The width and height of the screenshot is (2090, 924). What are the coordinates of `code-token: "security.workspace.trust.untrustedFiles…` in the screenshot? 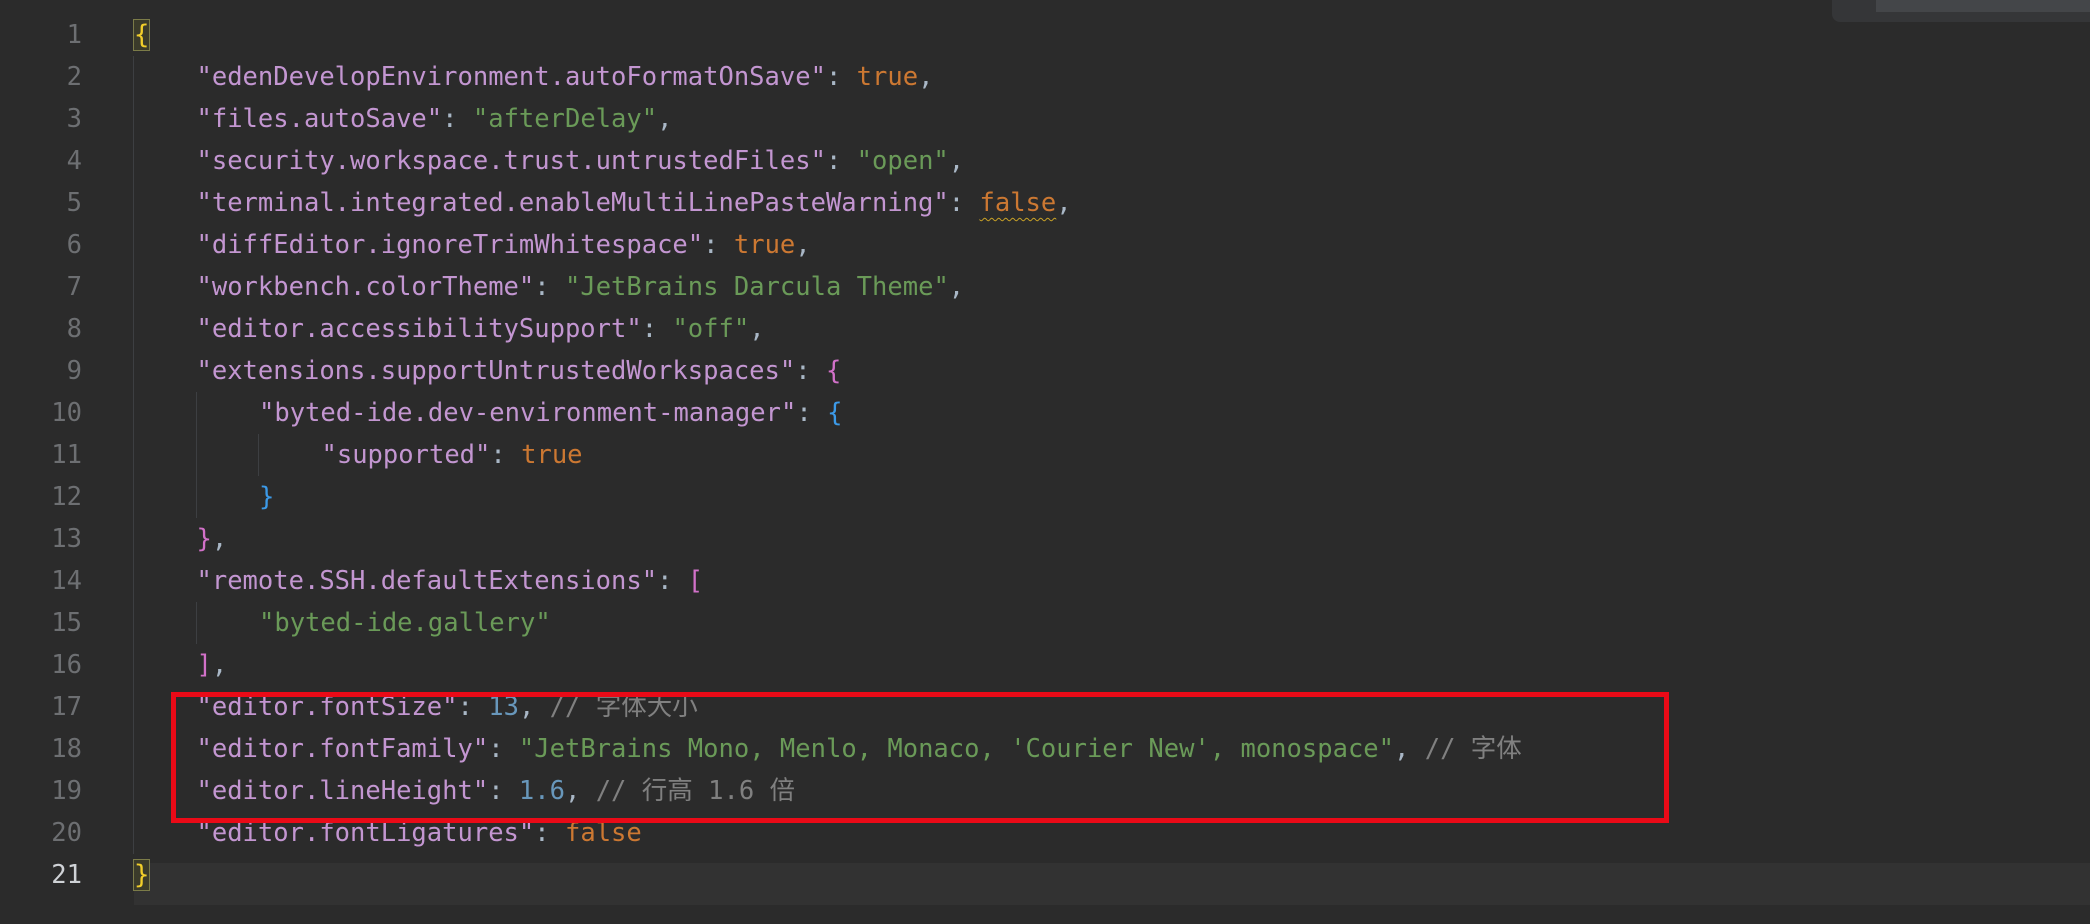 It's located at (511, 161).